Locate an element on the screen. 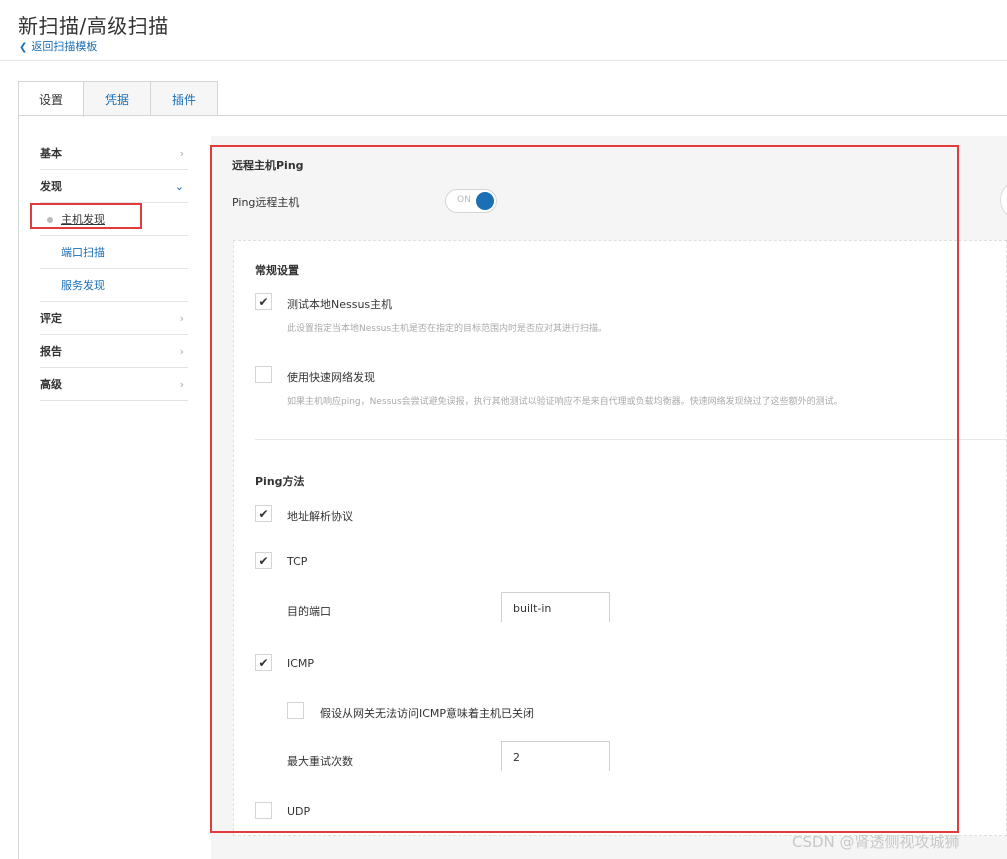 The height and width of the screenshot is (859, 1007). sidebar-item-report: 报告 › is located at coordinates (114, 351).